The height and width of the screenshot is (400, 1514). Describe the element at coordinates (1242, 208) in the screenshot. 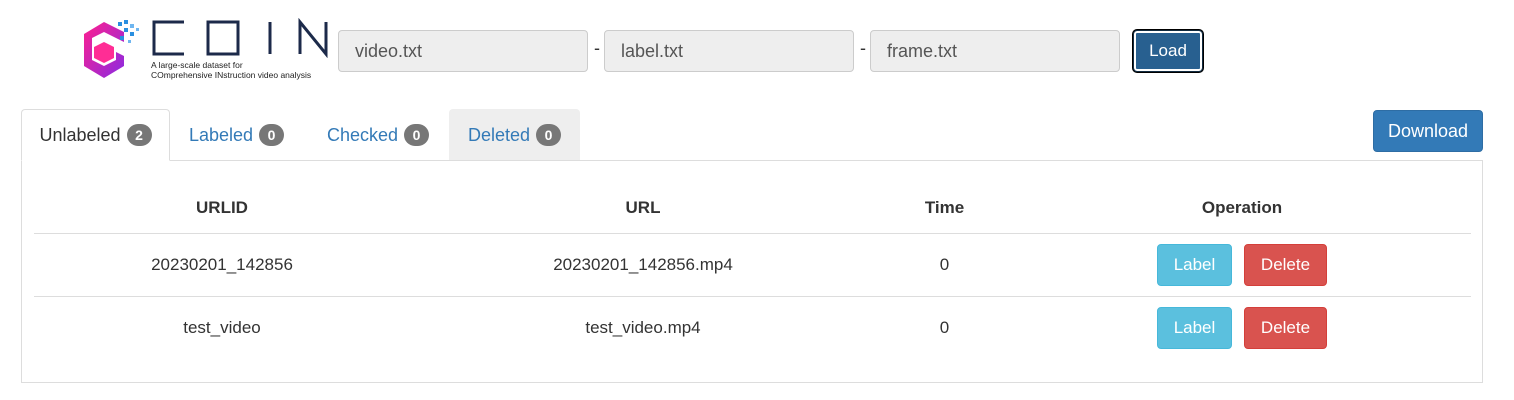

I see `column-header-operation: Operation` at that location.